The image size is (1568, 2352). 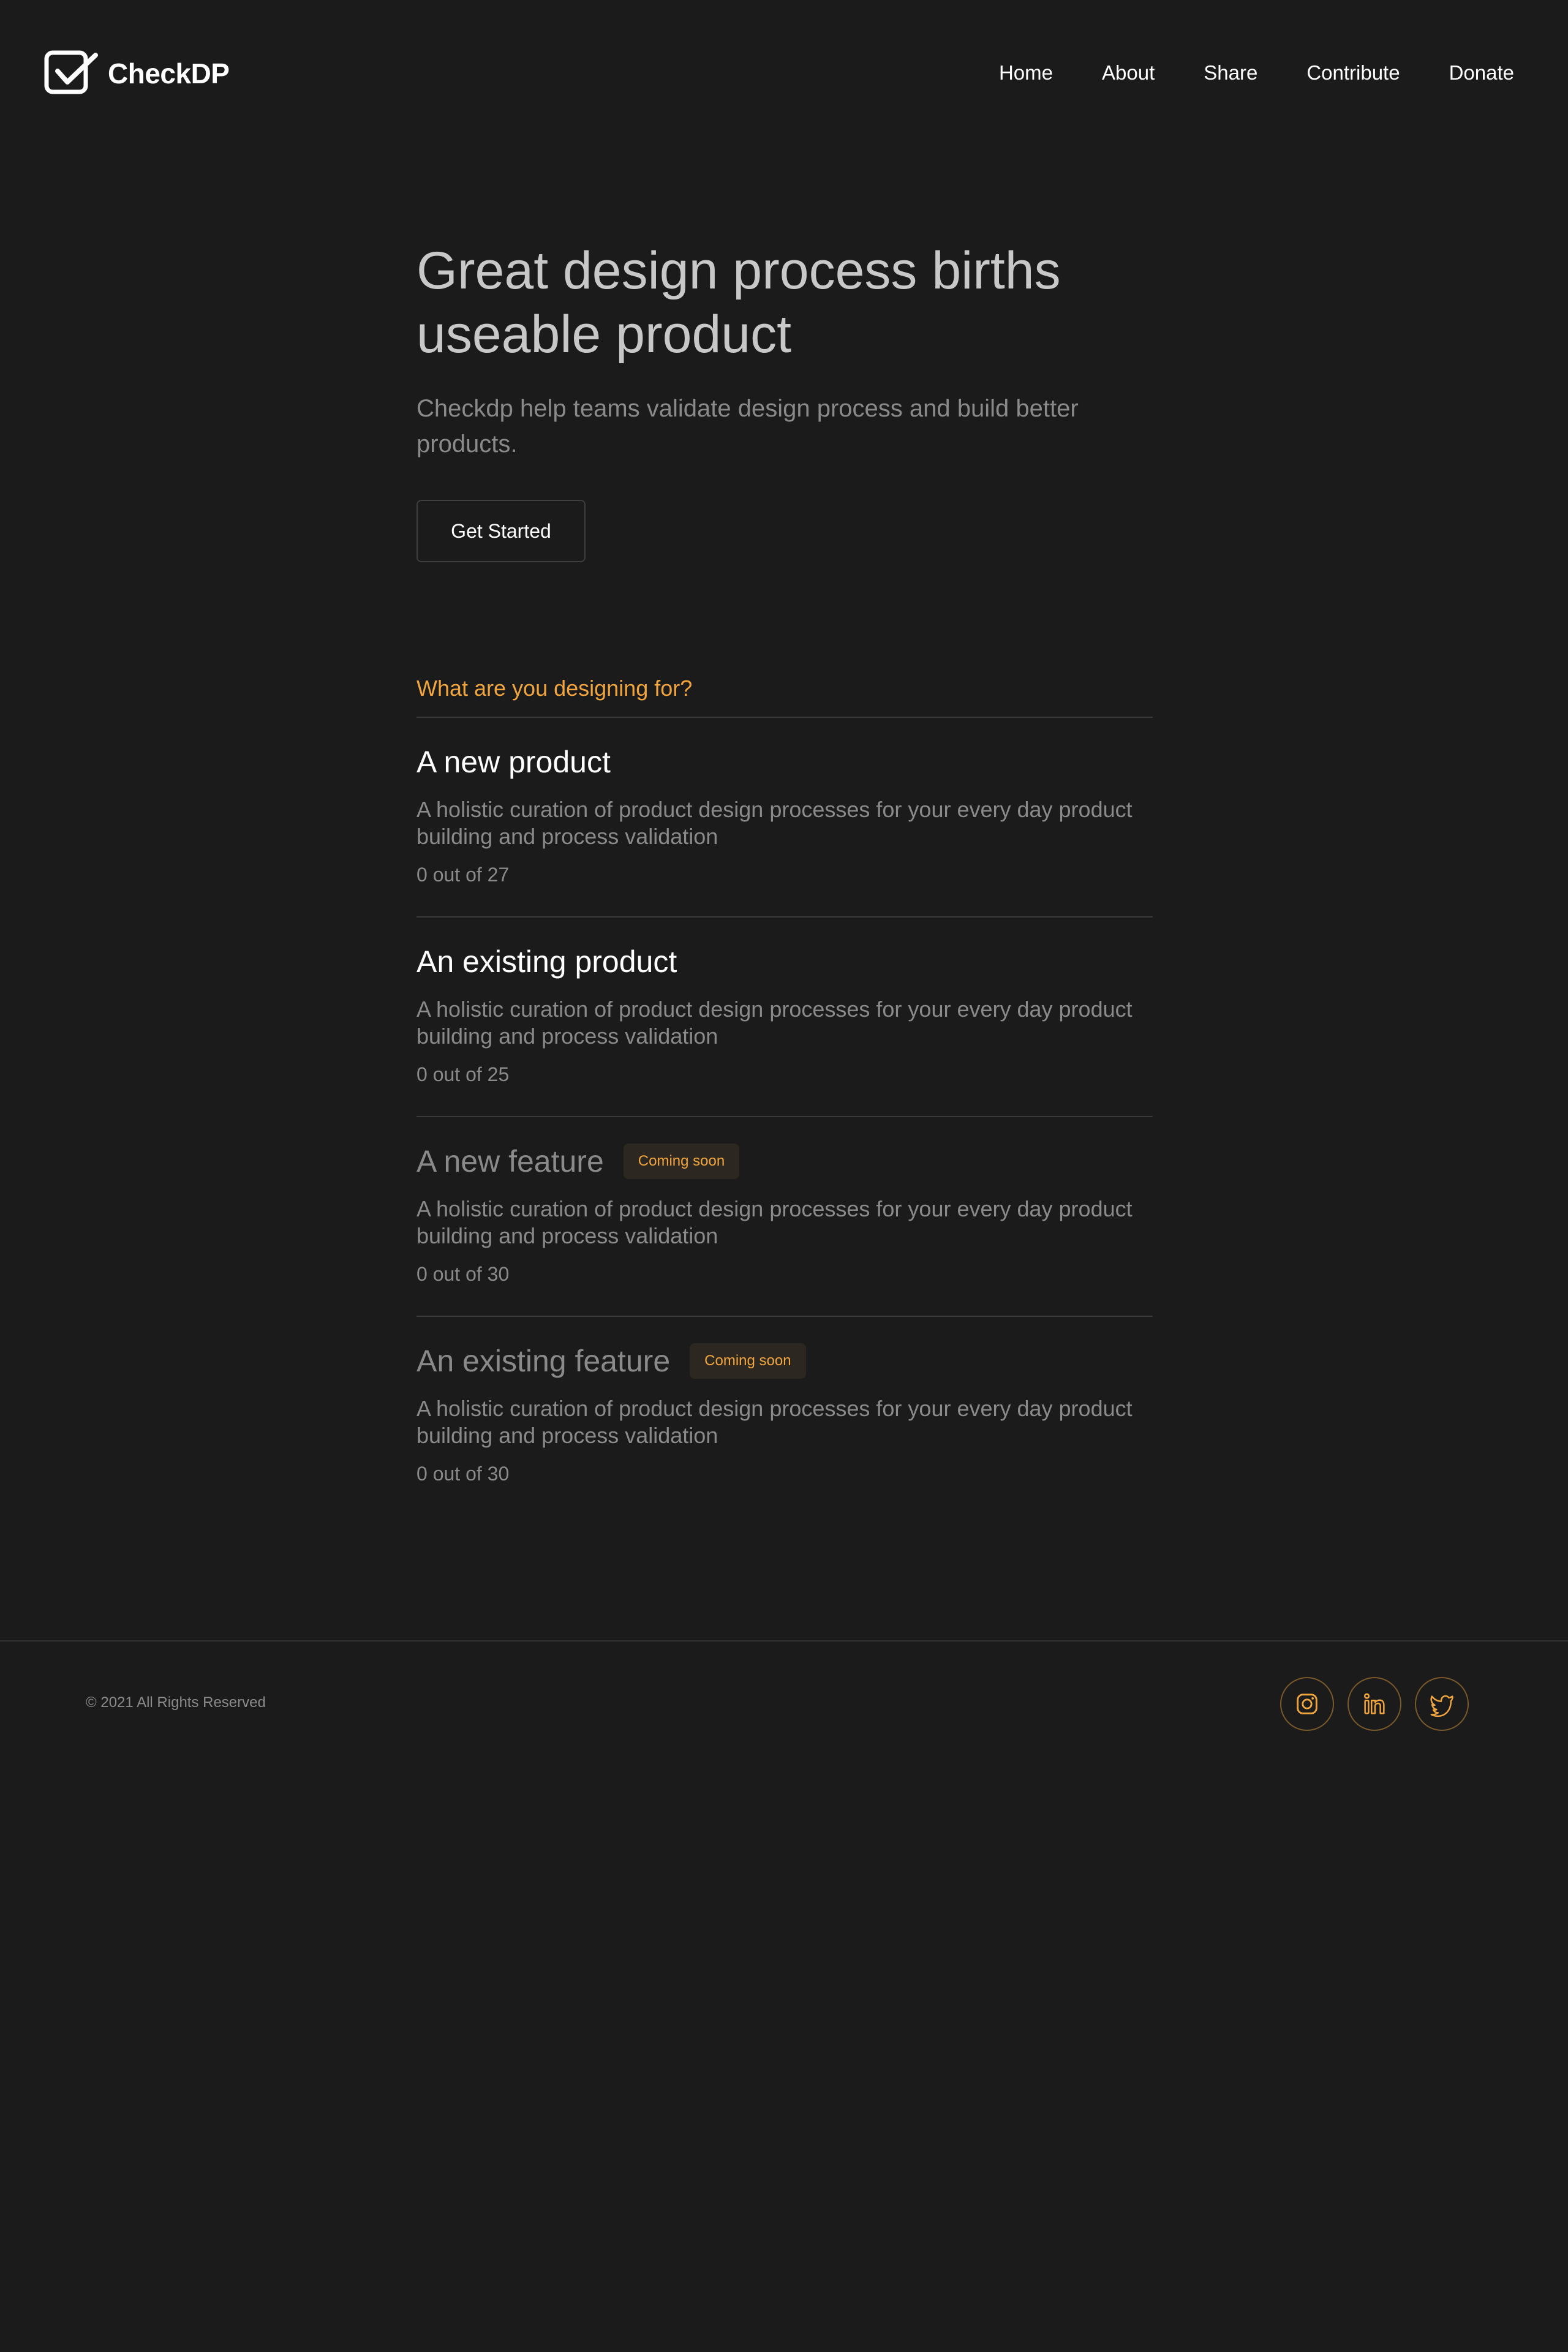 I want to click on get-started-button: Get Started, so click(x=502, y=531).